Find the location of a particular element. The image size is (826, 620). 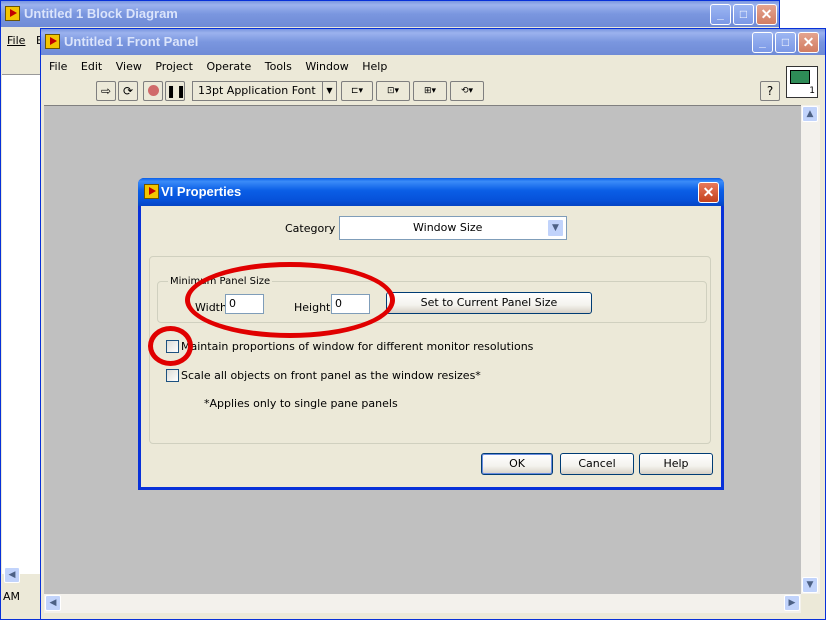

block-diagram-title: Untitled 1 Block Diagram is located at coordinates (101, 13).